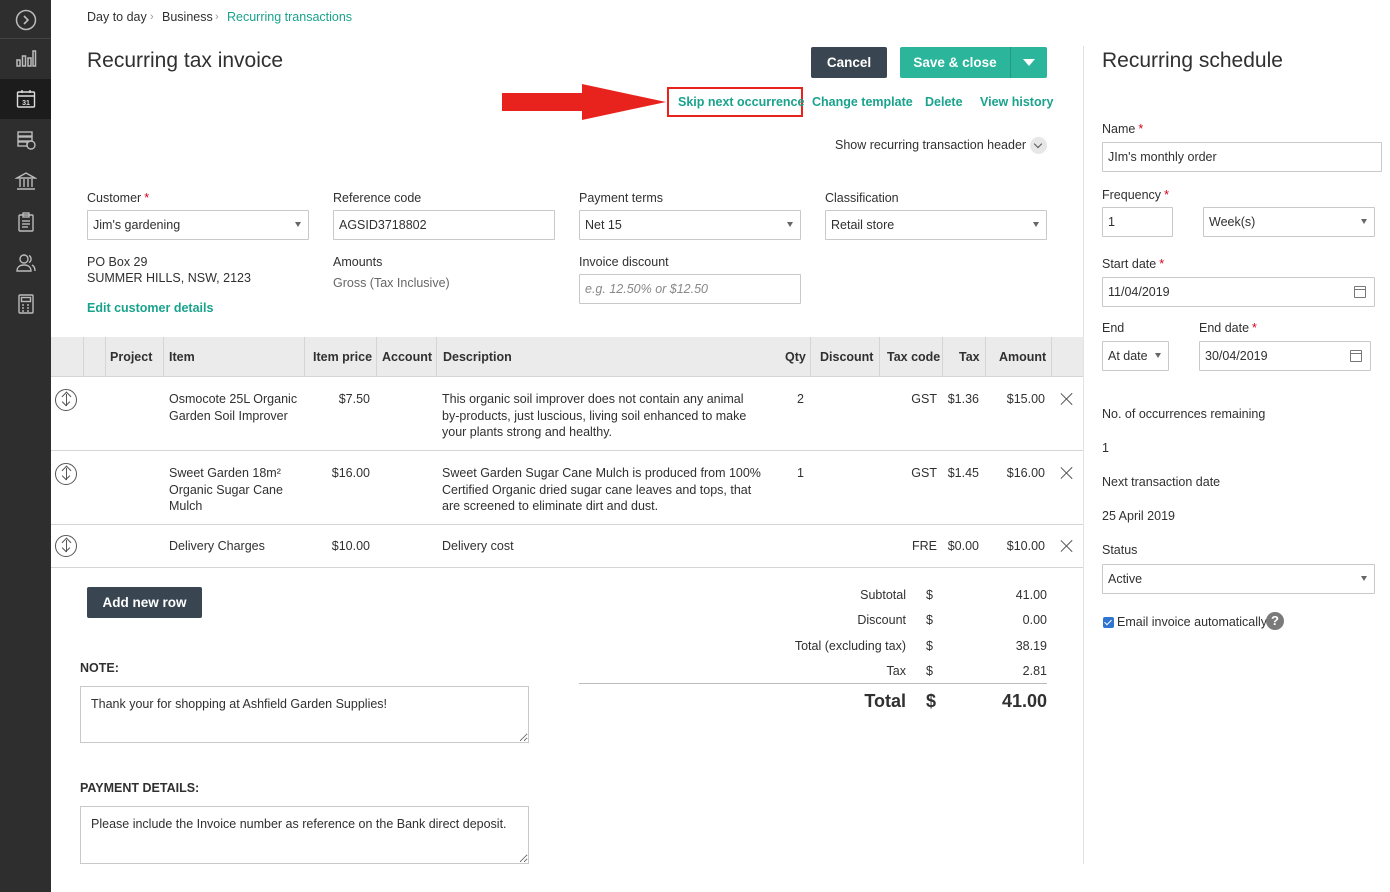  I want to click on page-title: Recurring tax invoice, so click(185, 60).